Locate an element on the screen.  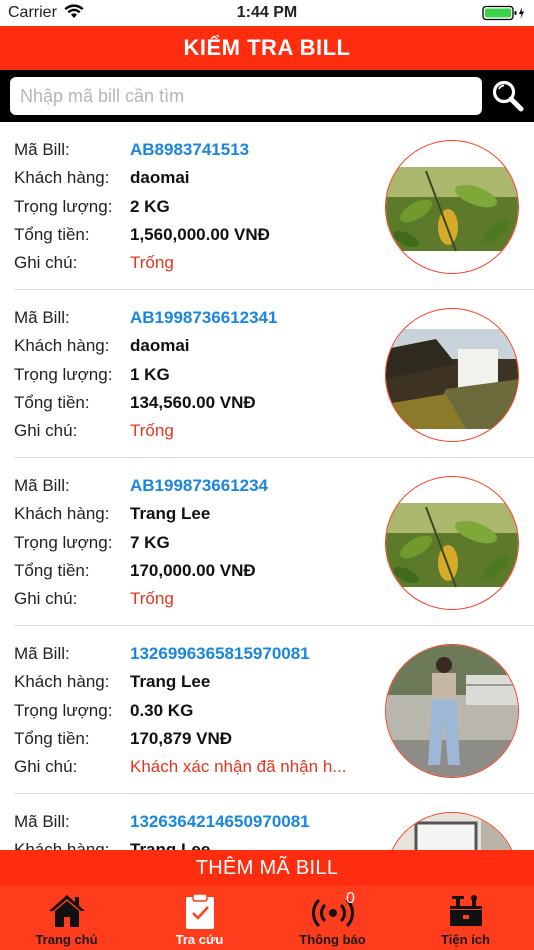
toolbox-icon is located at coordinates (465, 910).